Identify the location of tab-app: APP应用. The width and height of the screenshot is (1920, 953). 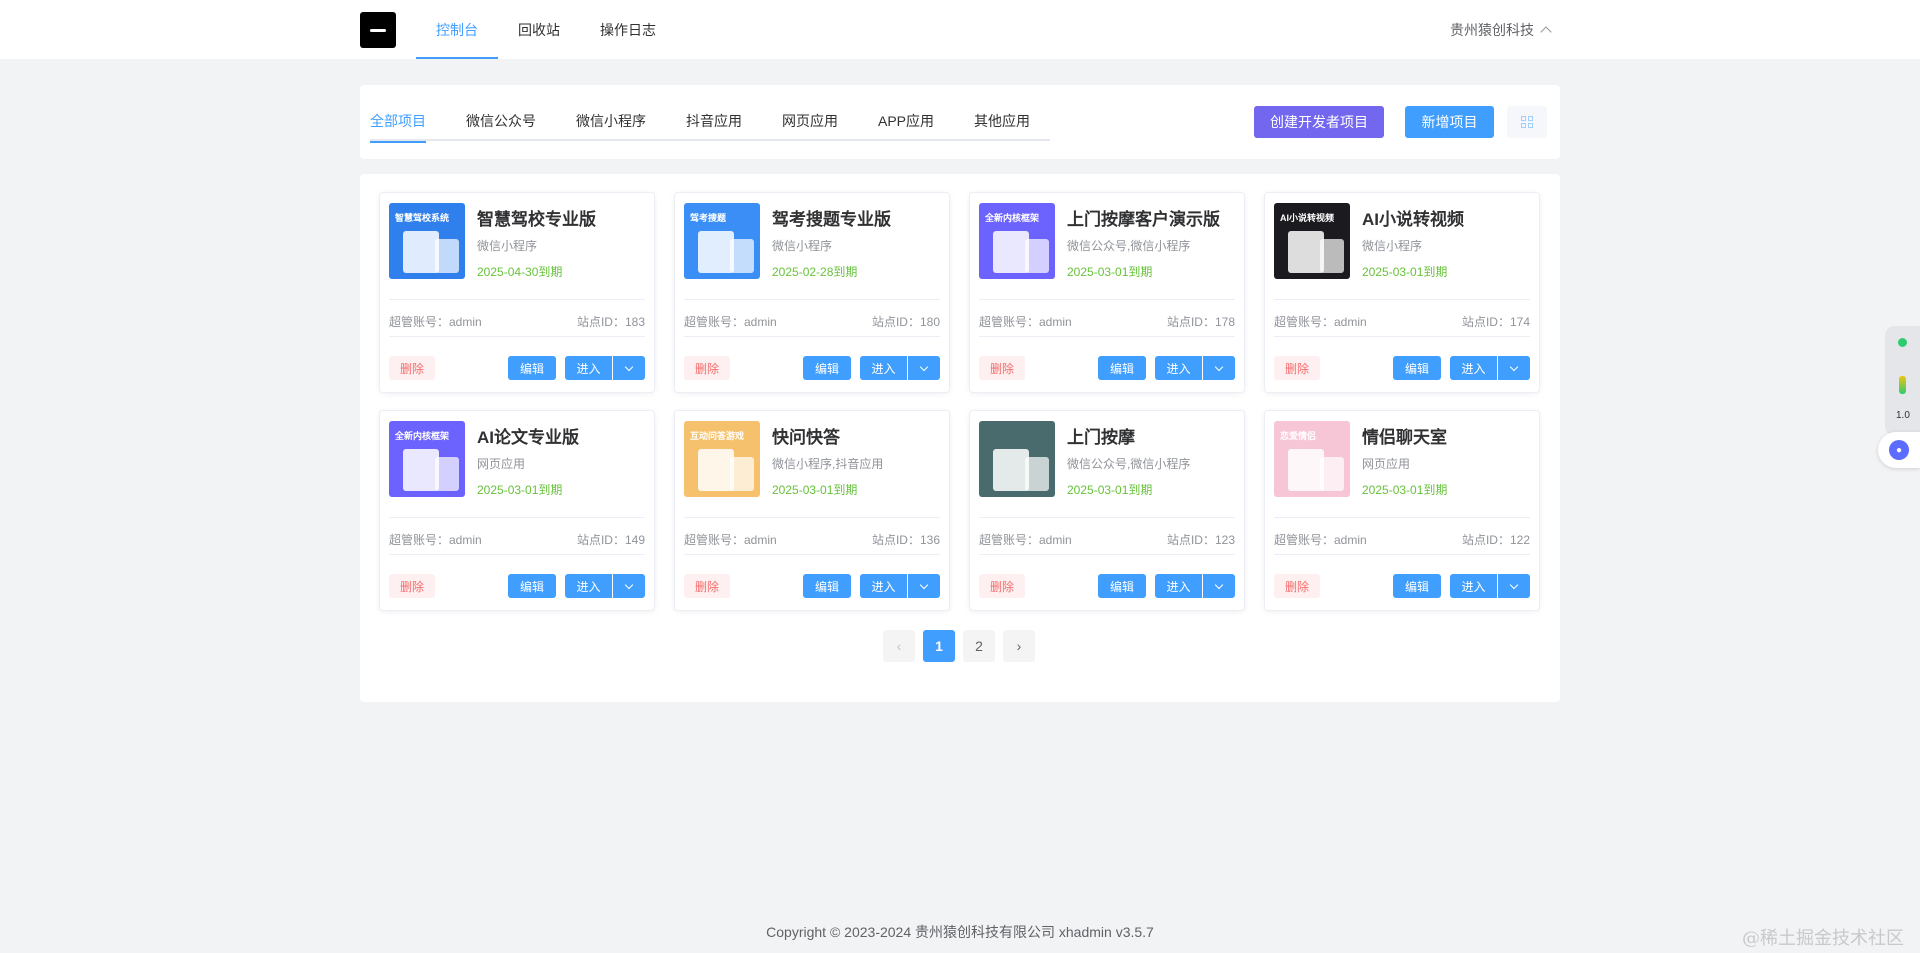
(906, 121).